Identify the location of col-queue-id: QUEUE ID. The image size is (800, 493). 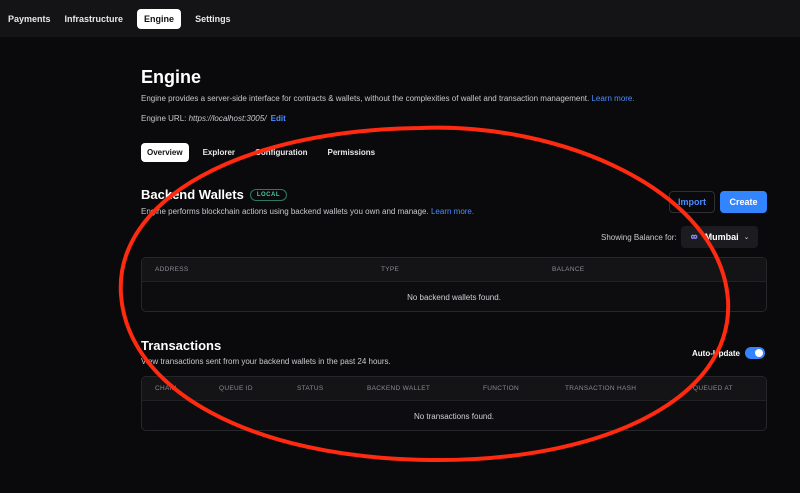
(236, 388).